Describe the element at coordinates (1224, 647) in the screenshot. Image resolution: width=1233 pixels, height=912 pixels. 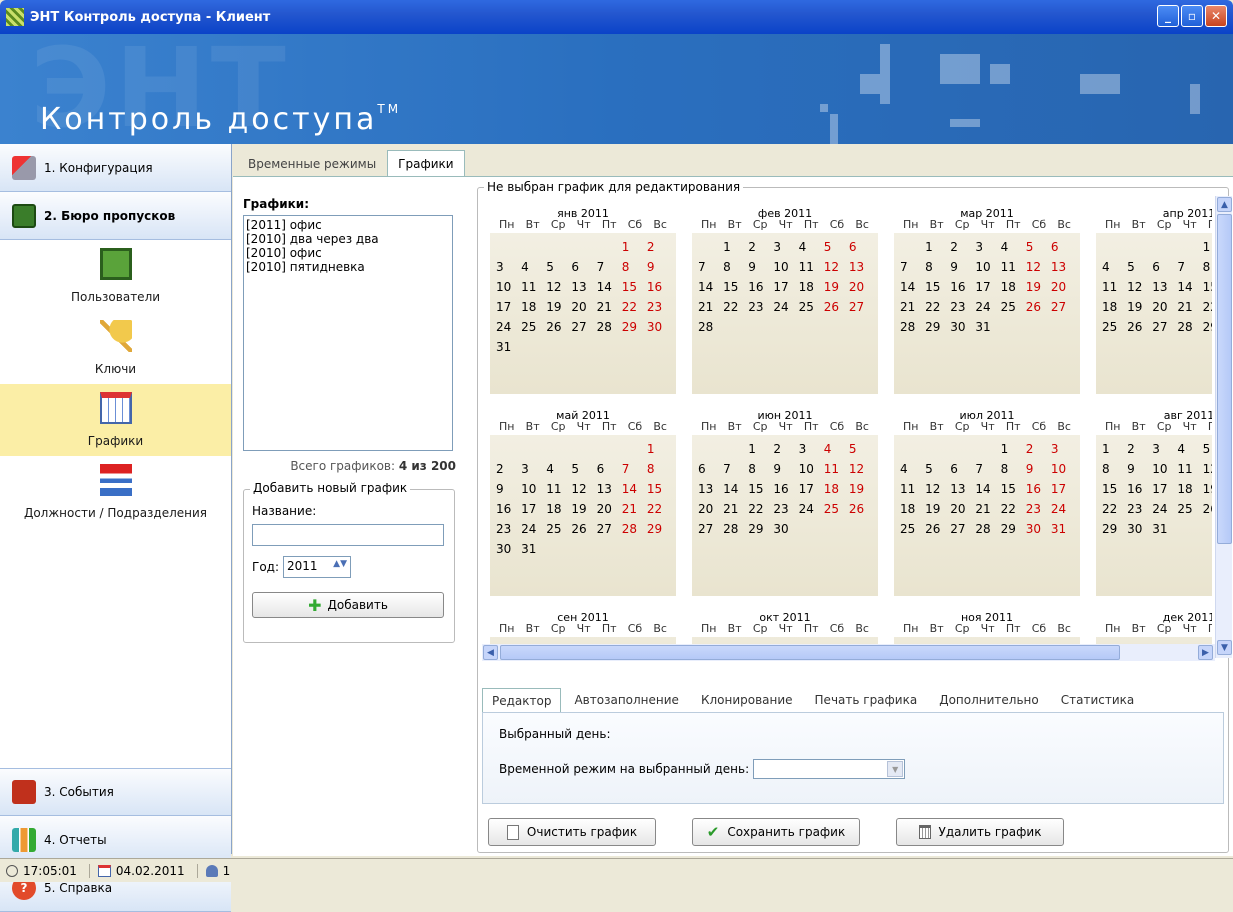
I see `scroll-down-icon: ▼` at that location.